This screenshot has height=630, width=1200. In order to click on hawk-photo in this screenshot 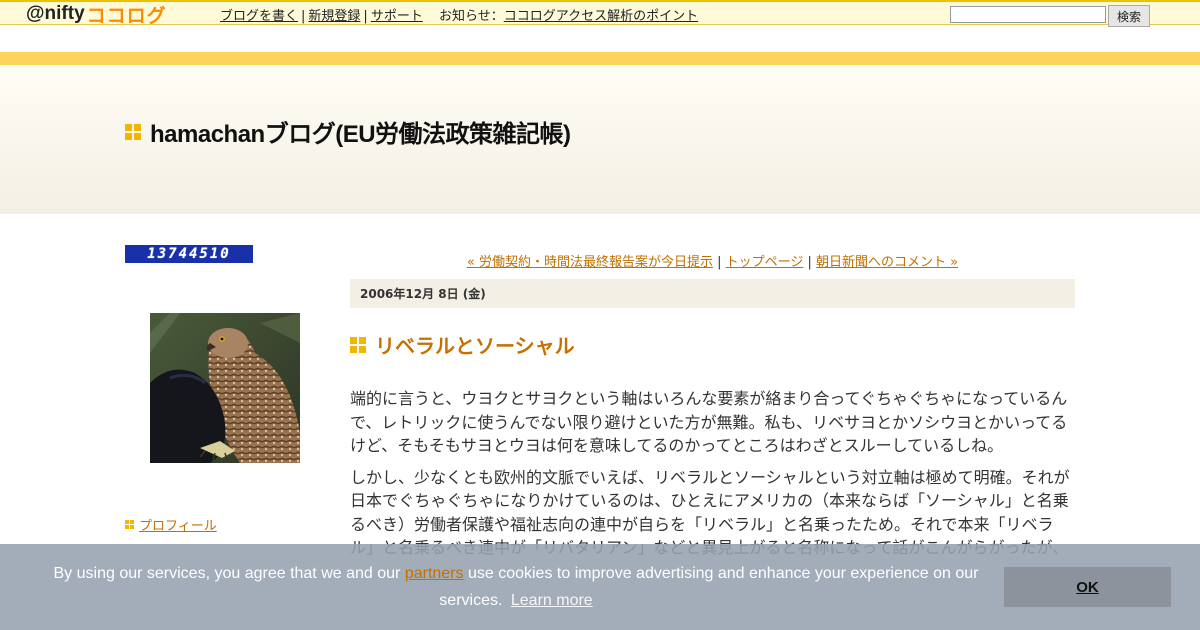, I will do `click(225, 388)`.